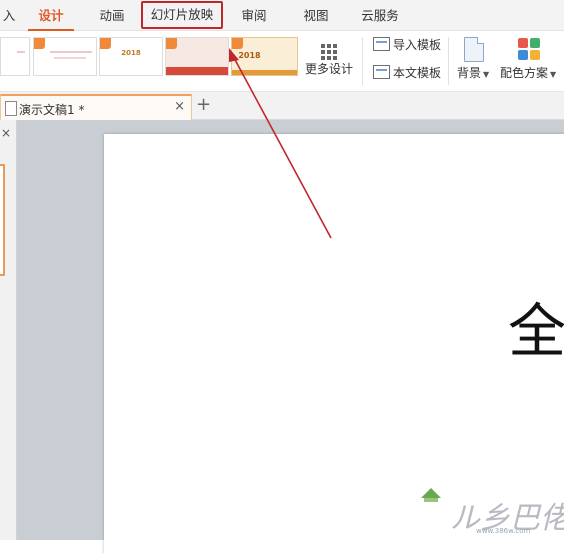 The width and height of the screenshot is (564, 554). I want to click on tab-slideshow: 幻灯片放映, so click(182, 15).